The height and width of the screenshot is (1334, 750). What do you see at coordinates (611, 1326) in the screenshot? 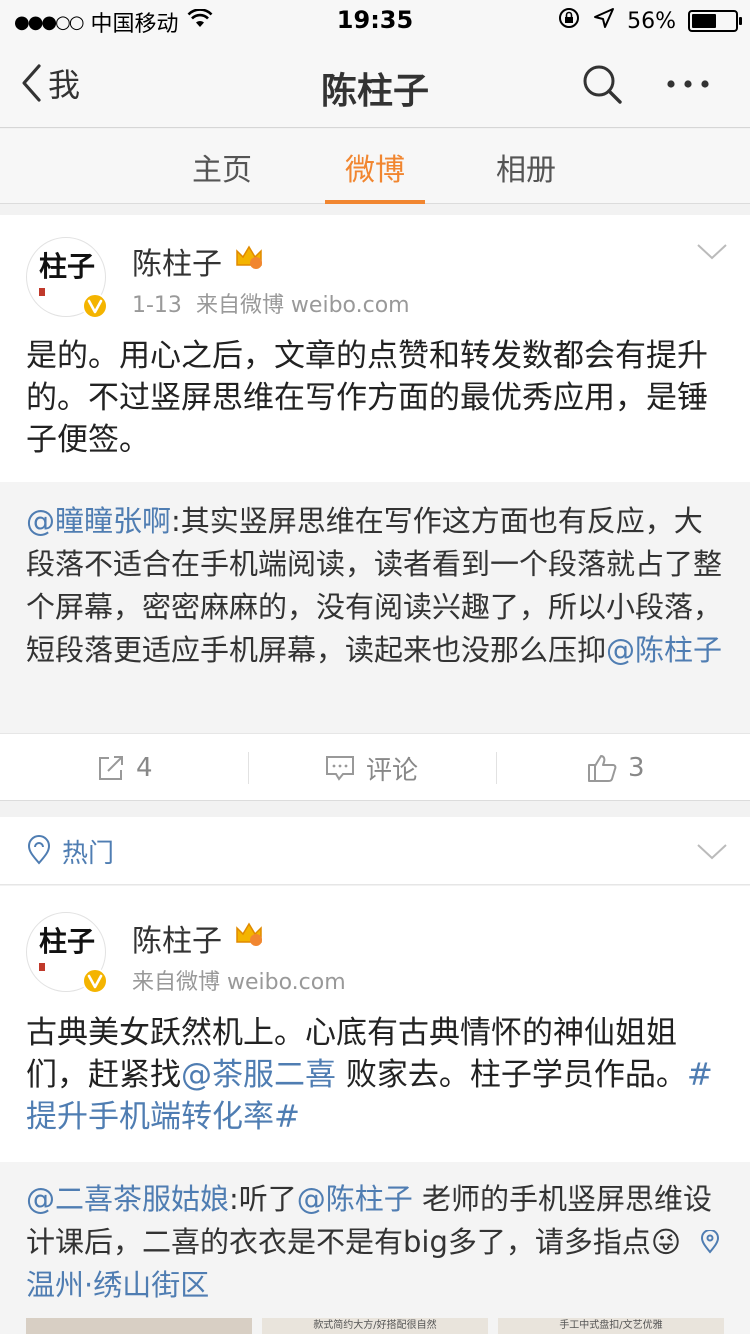
I see `image-thumbnail: 手工中式盘扣/文艺优雅` at bounding box center [611, 1326].